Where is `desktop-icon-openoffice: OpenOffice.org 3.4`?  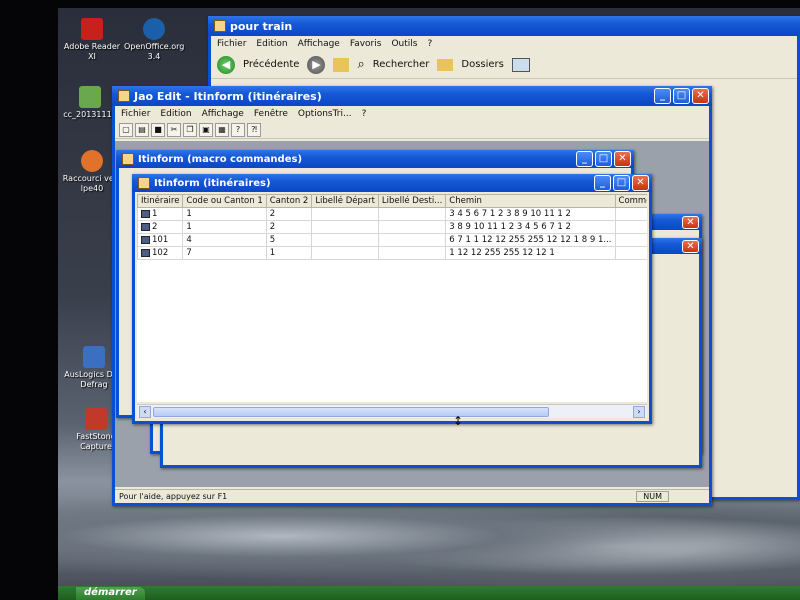
desktop-icon-openoffice: OpenOffice.org 3.4 is located at coordinates (154, 40).